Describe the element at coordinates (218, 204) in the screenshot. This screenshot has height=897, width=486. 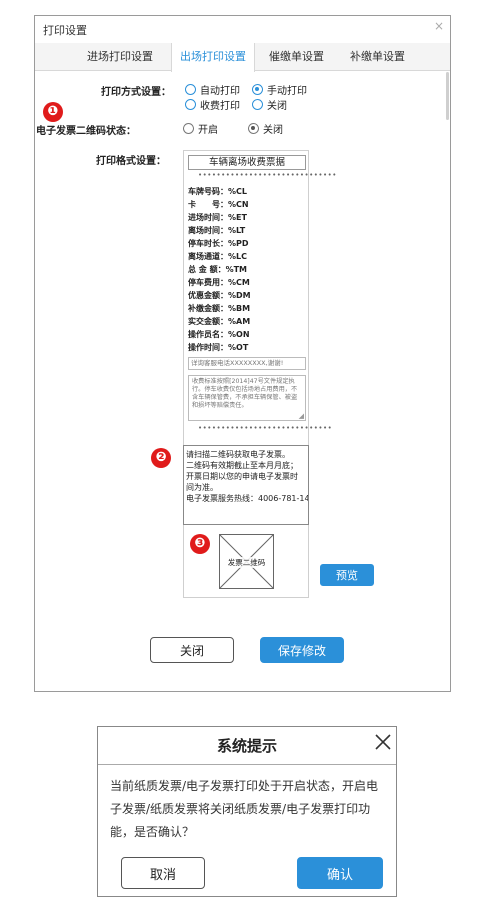
I see `receipt-field: 卡 号：%CN` at that location.